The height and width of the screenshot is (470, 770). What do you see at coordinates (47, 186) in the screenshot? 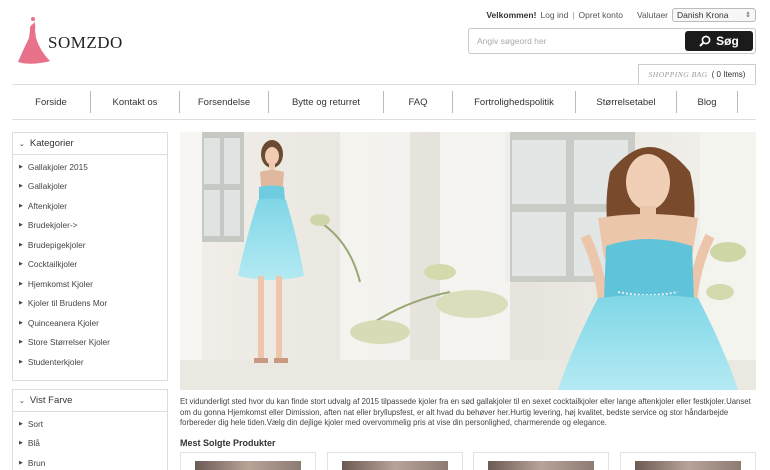
I see `category-label: Gallakjoler` at bounding box center [47, 186].